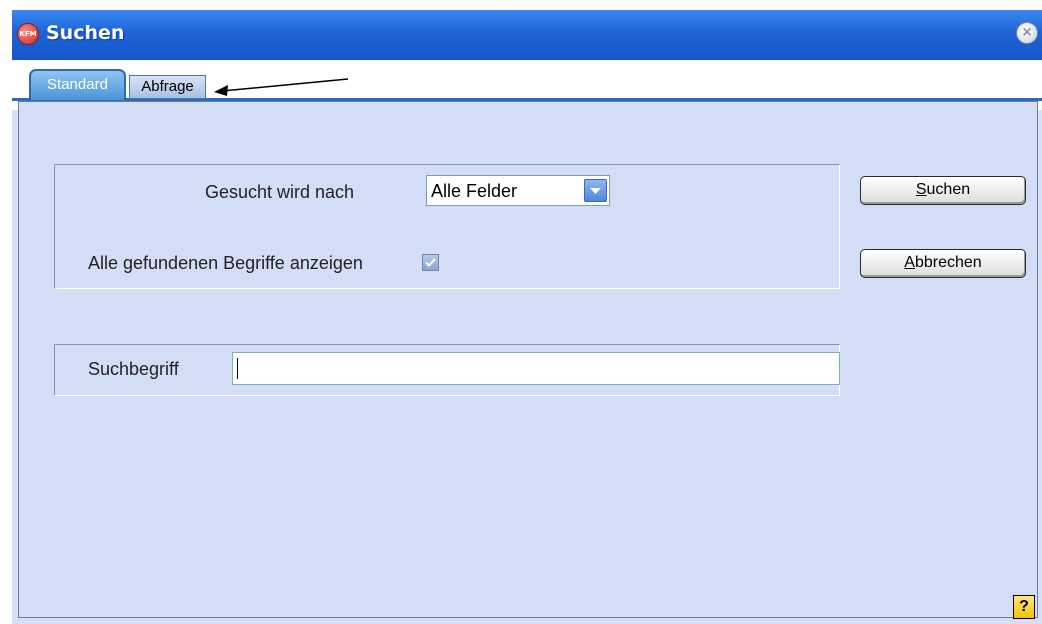  Describe the element at coordinates (77, 84) in the screenshot. I see `tab-standard: Standard` at that location.